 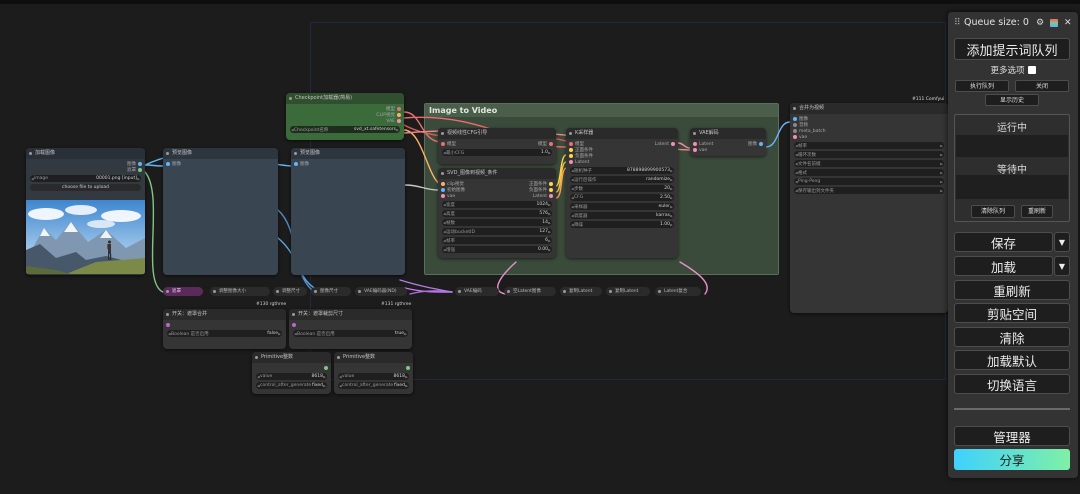 I want to click on load-button: 加载, so click(x=1003, y=266).